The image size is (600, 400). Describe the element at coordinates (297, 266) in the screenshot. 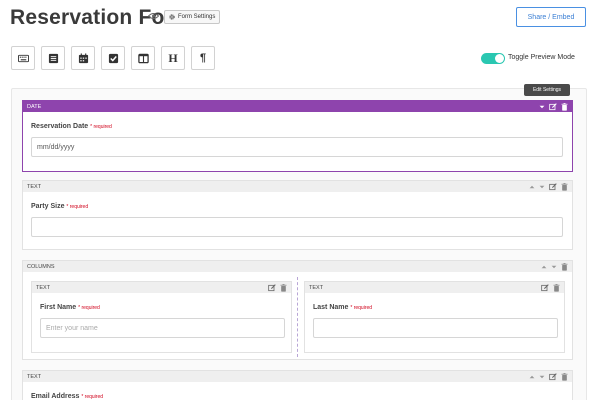

I see `field-header: COLUMNS` at that location.